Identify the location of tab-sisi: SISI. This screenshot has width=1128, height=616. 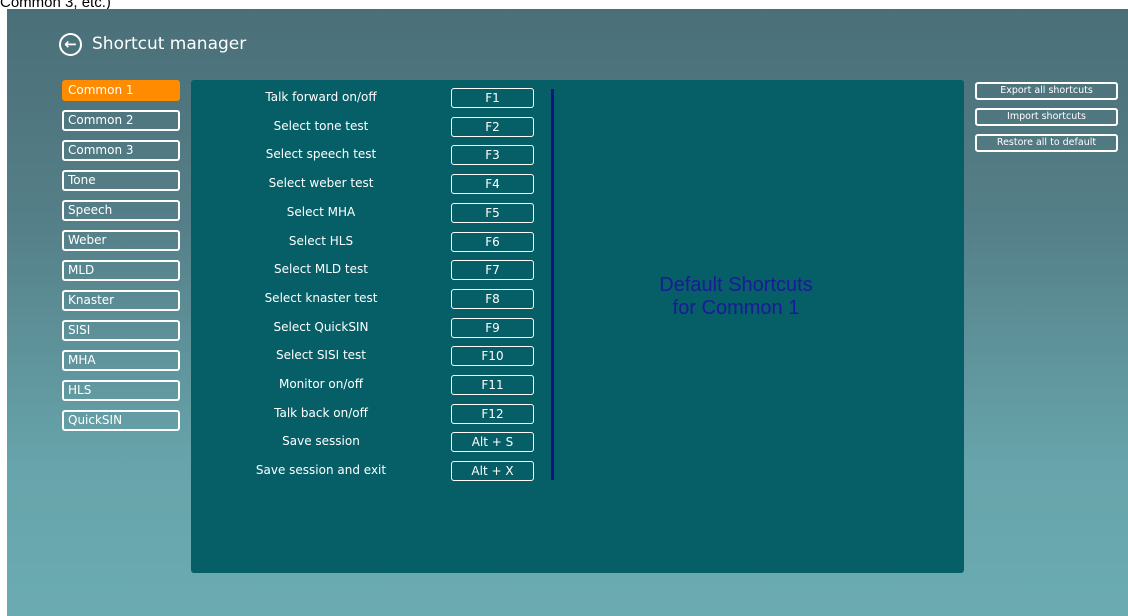
(121, 330).